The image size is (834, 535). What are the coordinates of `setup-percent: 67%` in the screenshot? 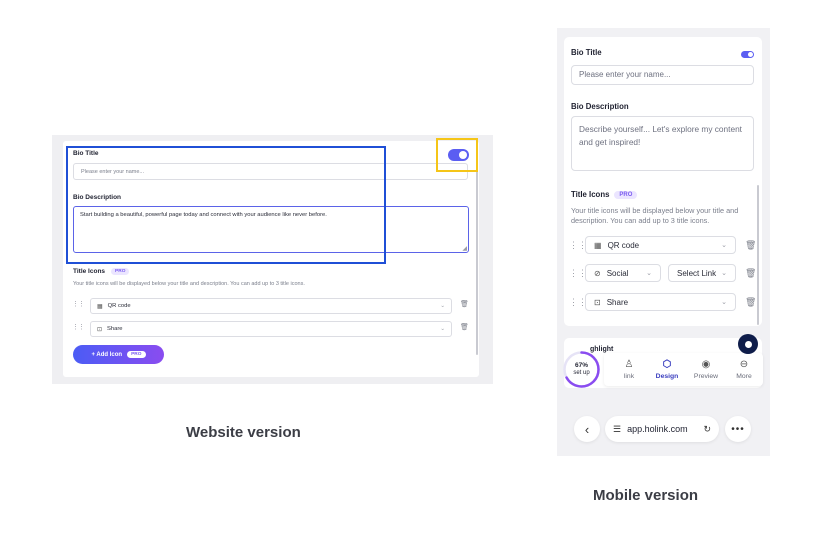 It's located at (581, 365).